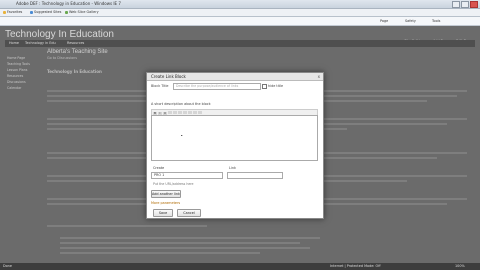 Image resolution: width=480 pixels, height=270 pixels. Describe the element at coordinates (66, 12) in the screenshot. I see `slice-icon` at that location.